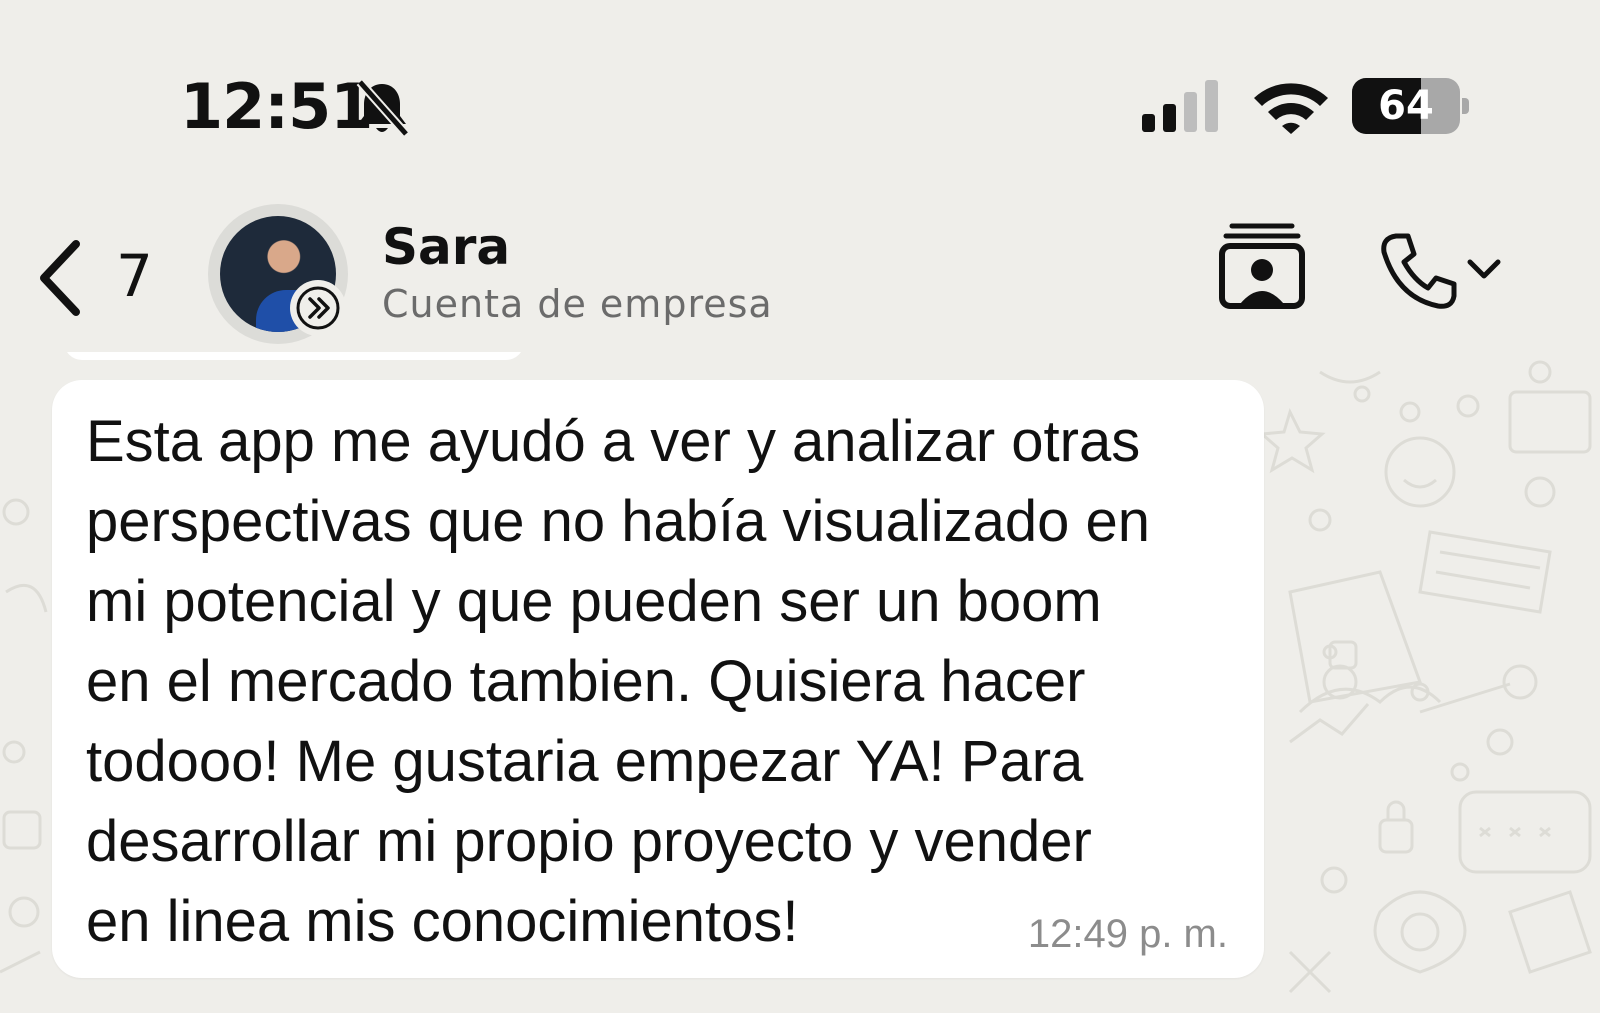 The width and height of the screenshot is (1600, 1013). What do you see at coordinates (577, 304) in the screenshot?
I see `contact-subtitle: Cuenta de empresa` at bounding box center [577, 304].